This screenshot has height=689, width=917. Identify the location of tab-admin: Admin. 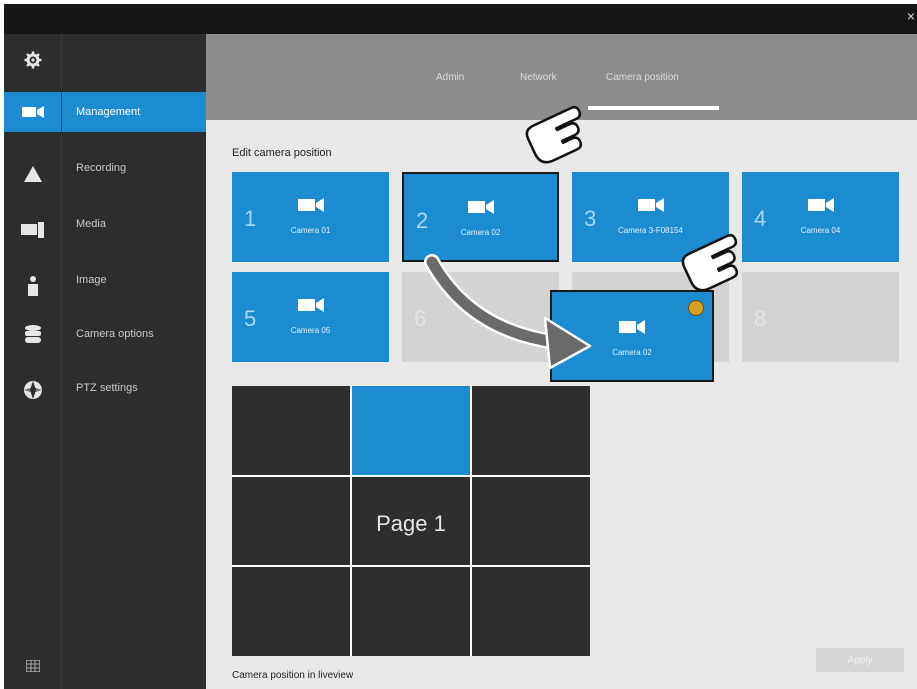
(450, 77).